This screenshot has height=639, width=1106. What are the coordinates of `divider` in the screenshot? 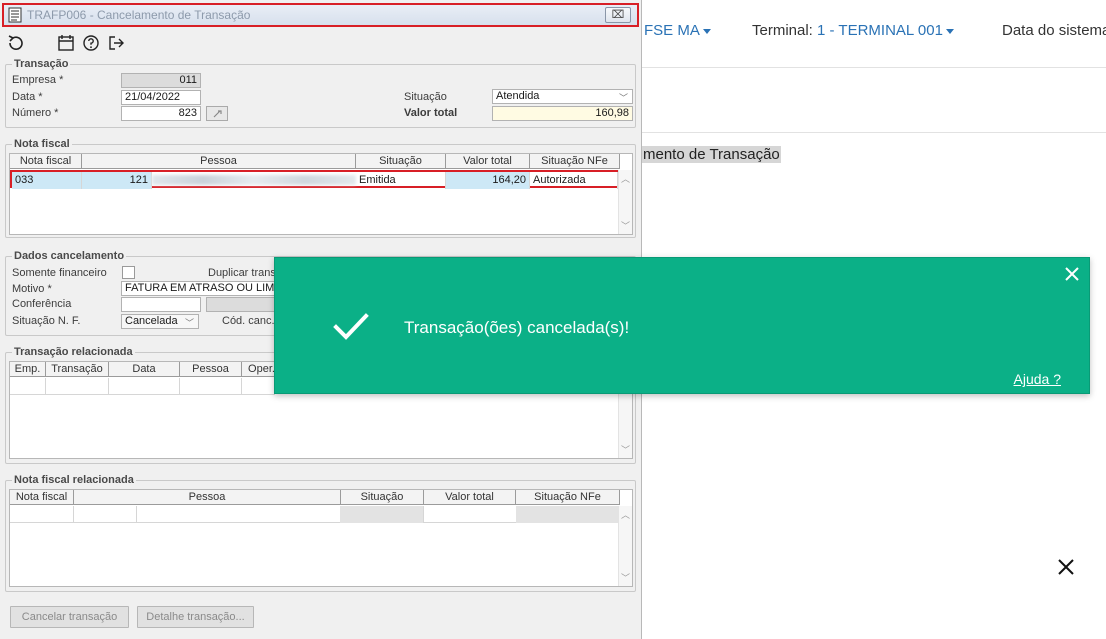 It's located at (873, 132).